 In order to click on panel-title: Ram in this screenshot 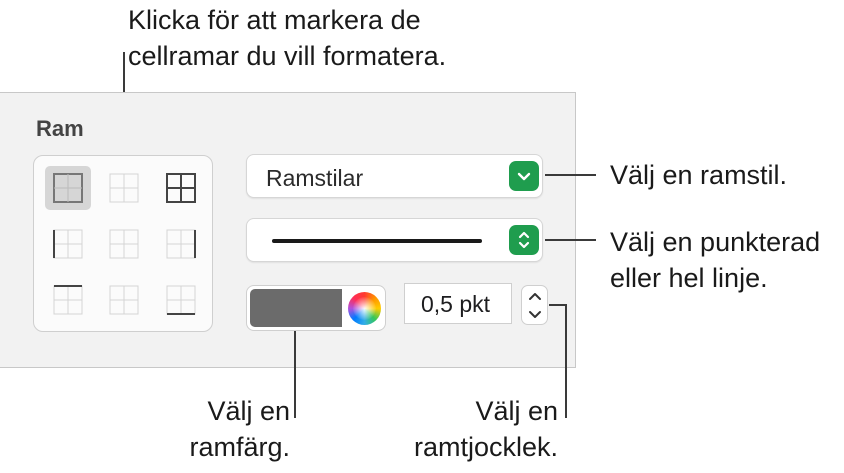, I will do `click(60, 128)`.